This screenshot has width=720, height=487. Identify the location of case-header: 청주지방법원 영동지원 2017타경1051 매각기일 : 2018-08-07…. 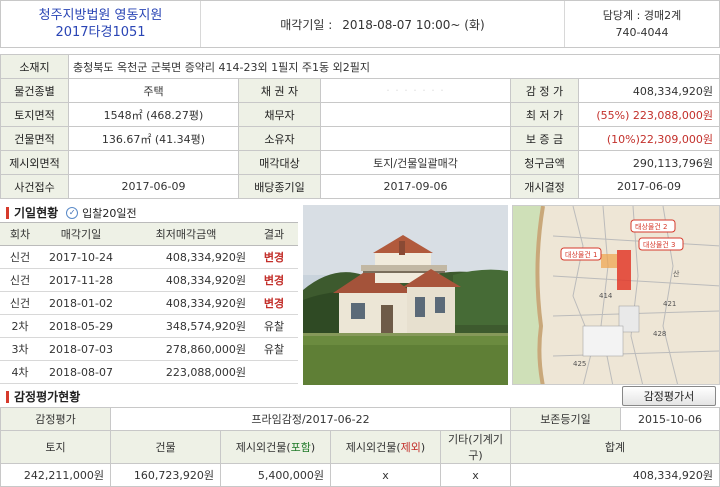
(360, 24).